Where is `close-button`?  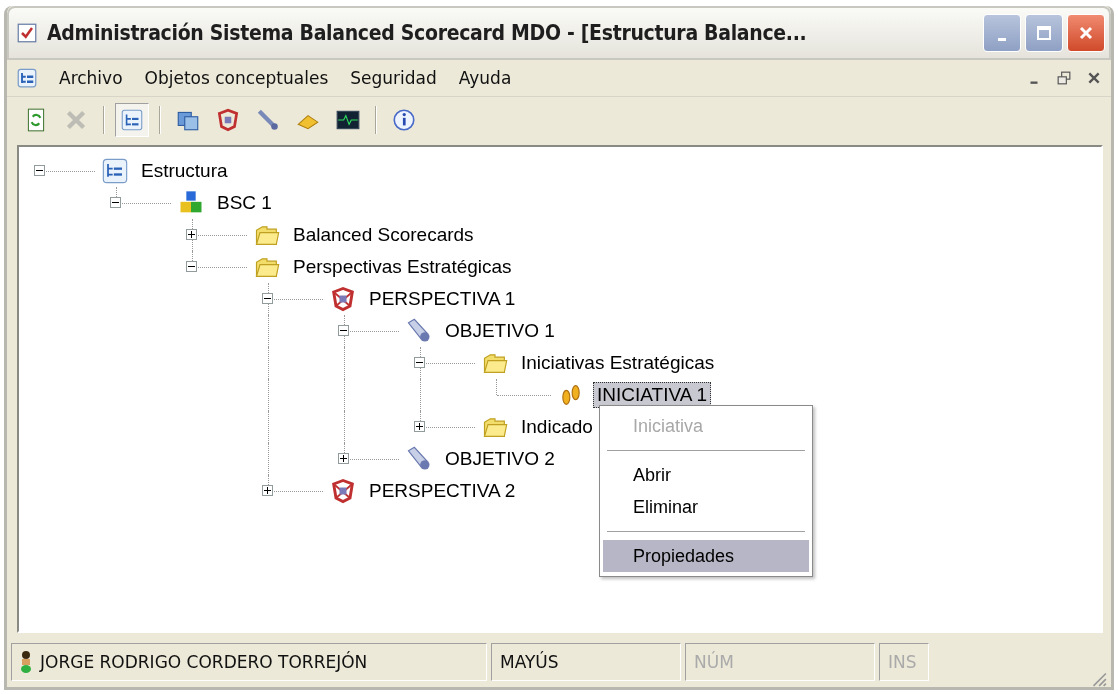 close-button is located at coordinates (1086, 33).